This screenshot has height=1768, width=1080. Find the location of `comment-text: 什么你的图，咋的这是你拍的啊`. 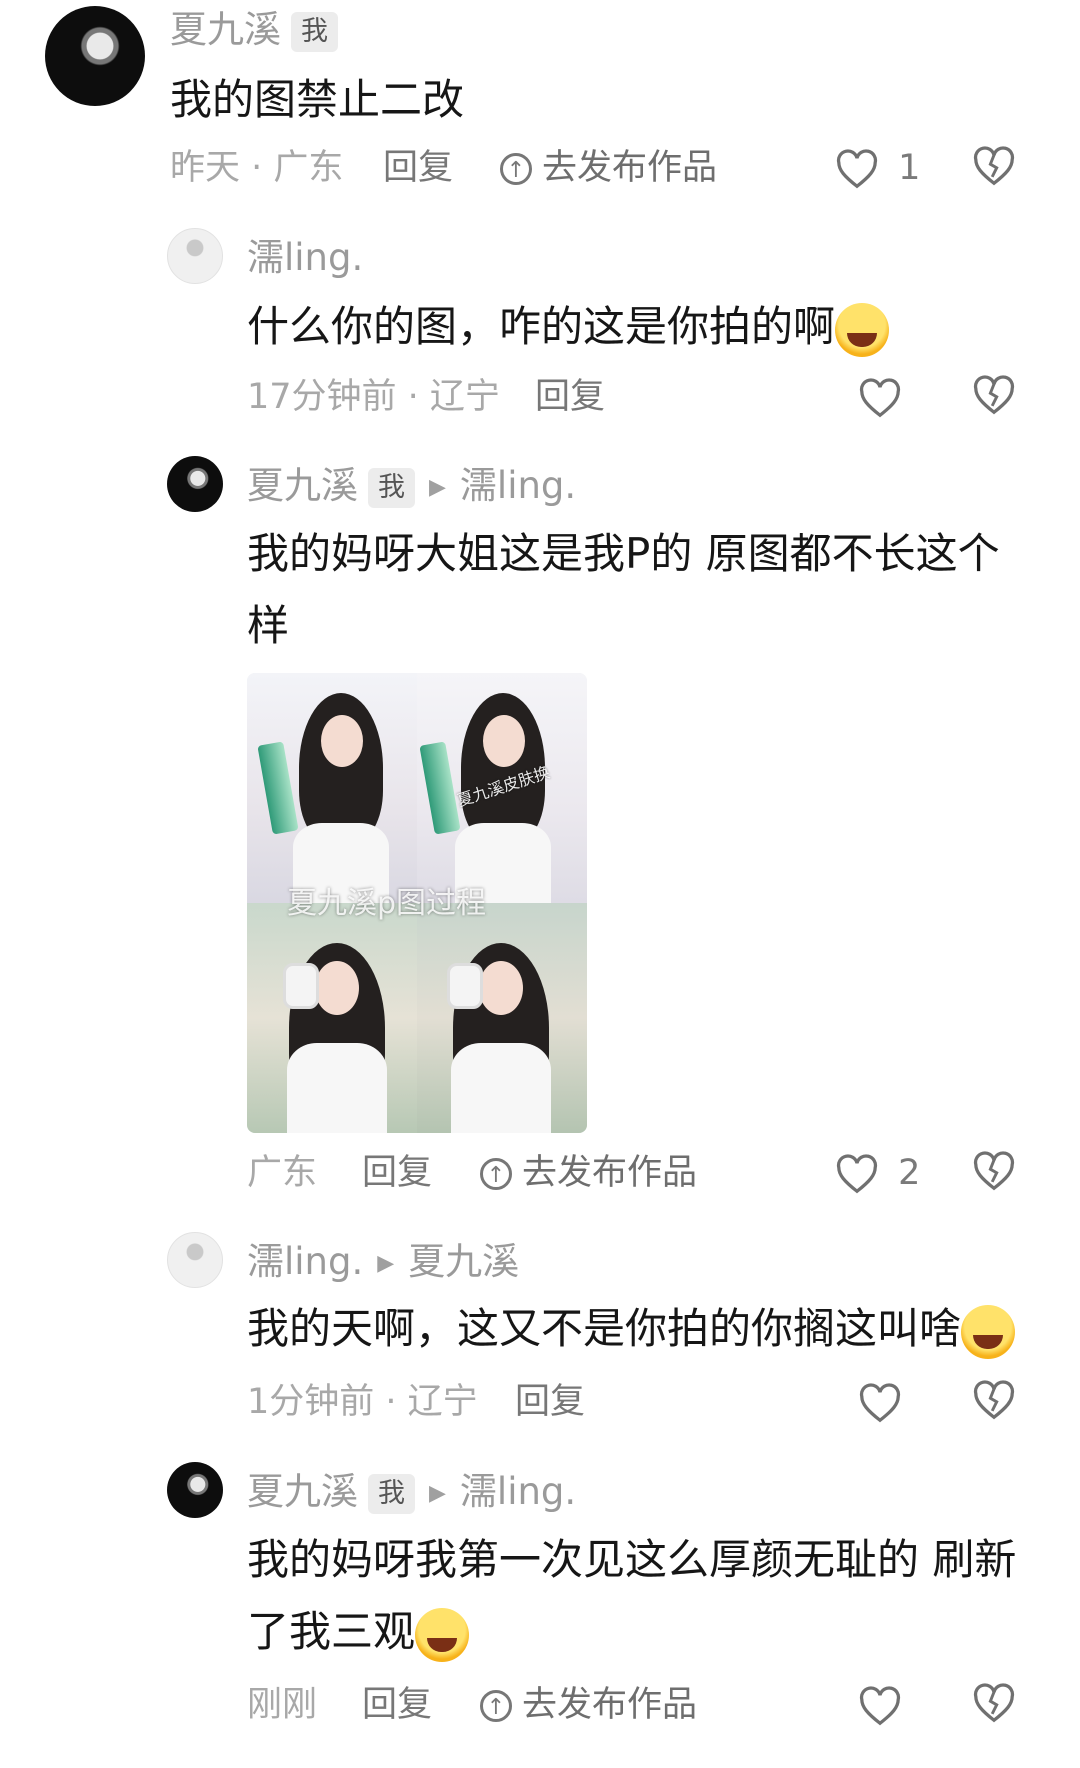

comment-text: 什么你的图，咋的这是你拍的啊 is located at coordinates (568, 327).